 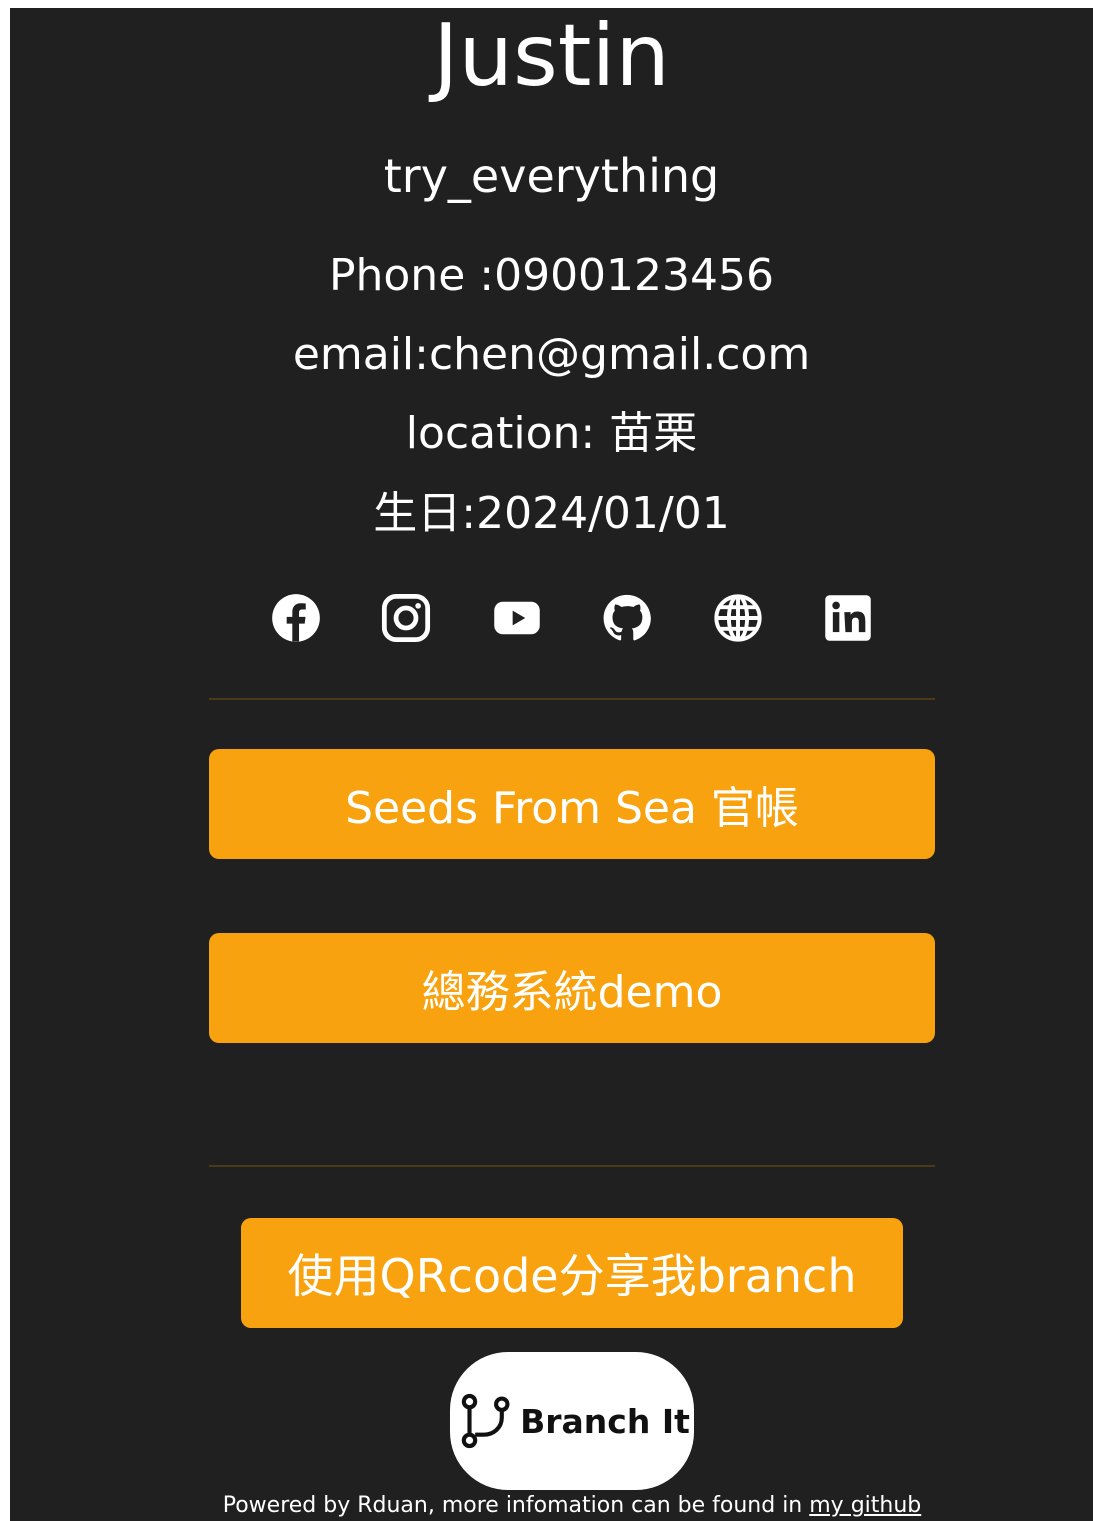 I want to click on youtube-icon, so click(x=517, y=618).